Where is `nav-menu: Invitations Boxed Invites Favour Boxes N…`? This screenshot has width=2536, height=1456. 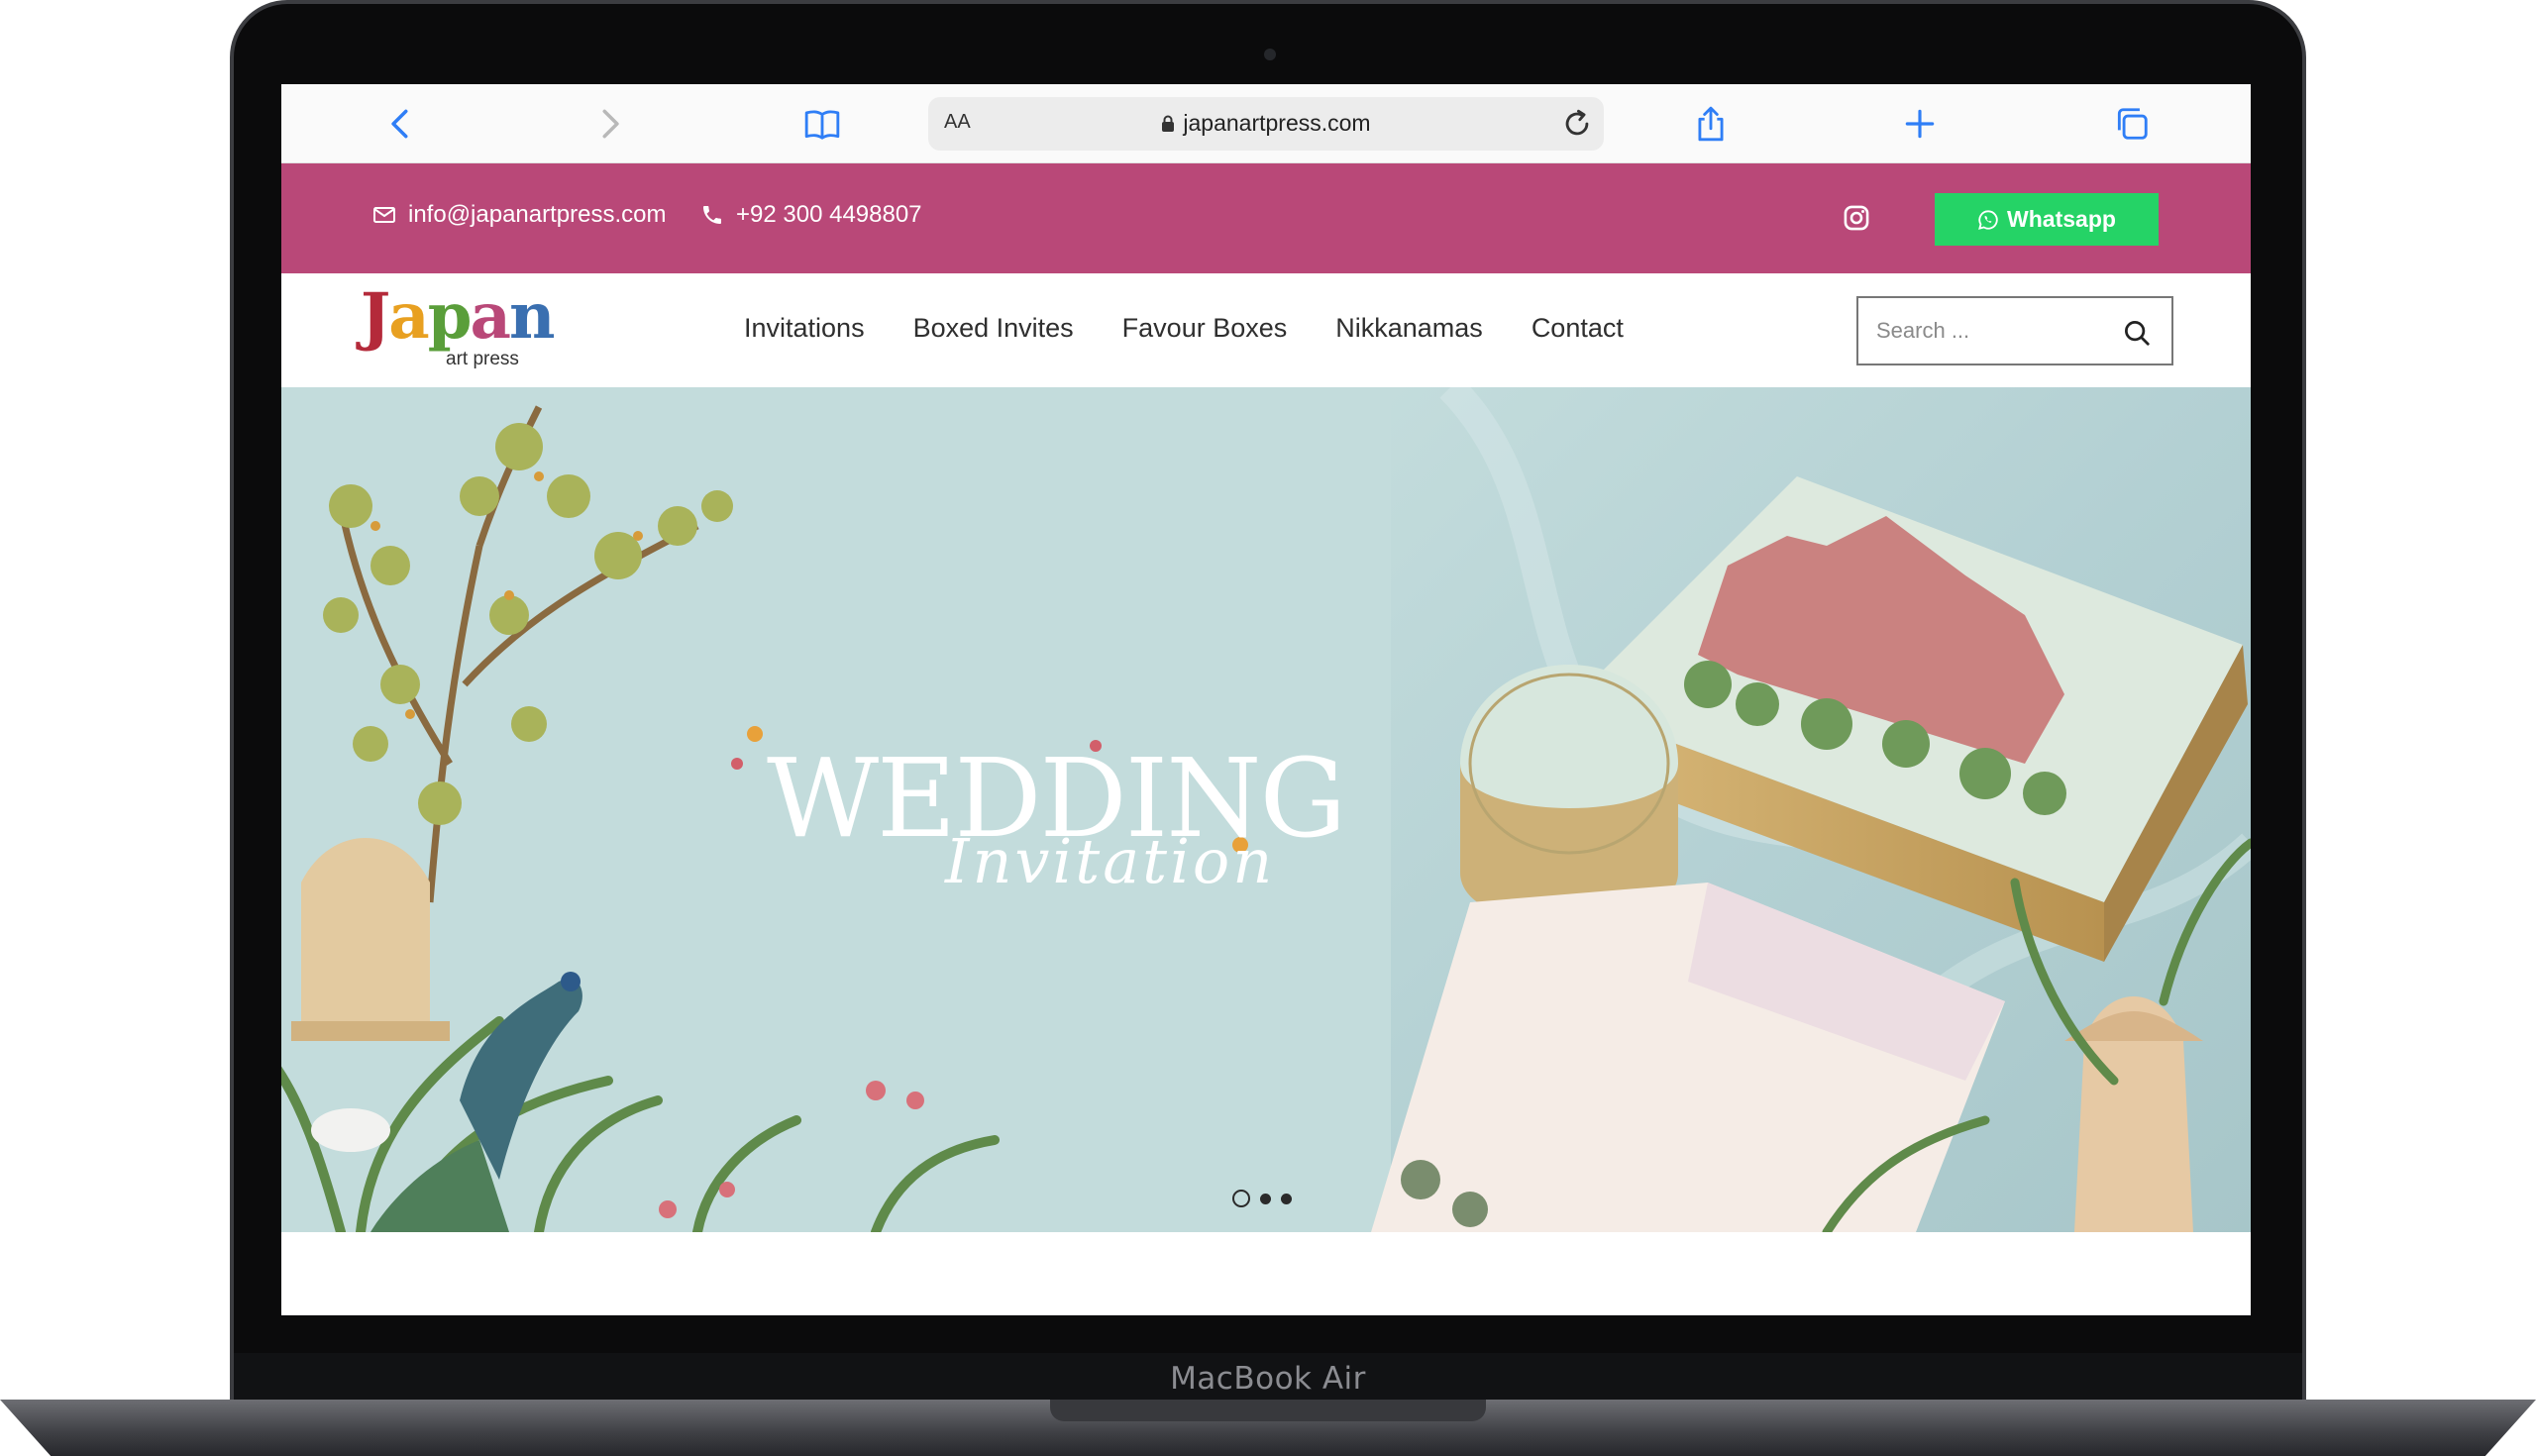 nav-menu: Invitations Boxed Invites Favour Boxes N… is located at coordinates (1208, 328).